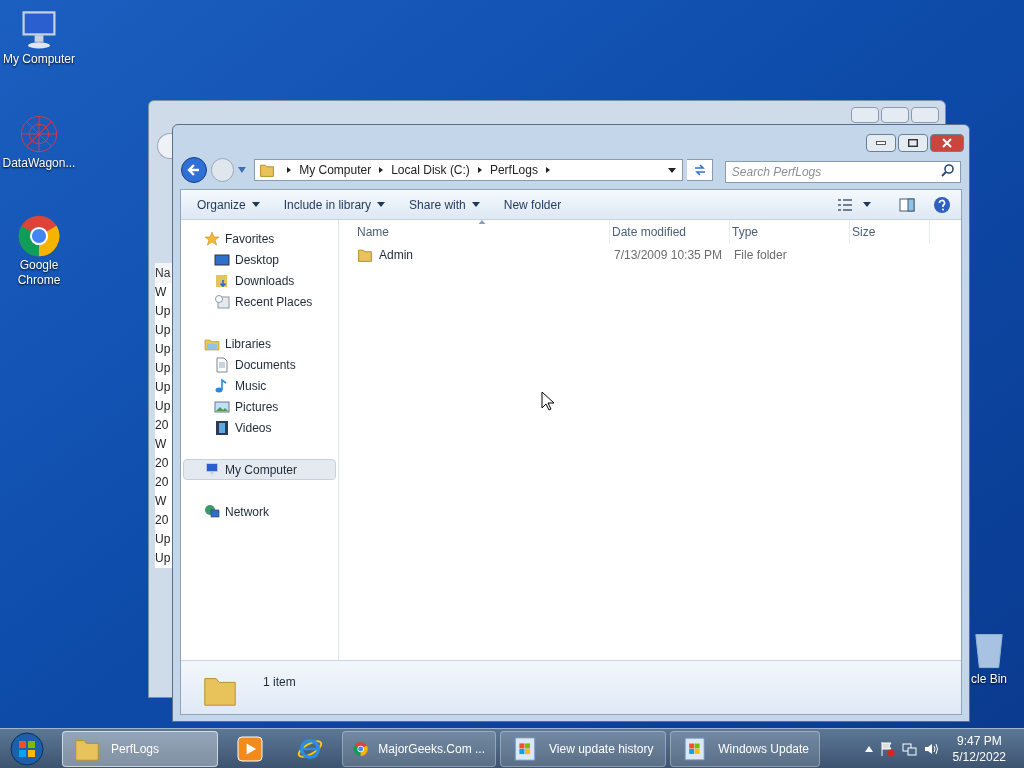 Image resolution: width=1024 pixels, height=768 pixels. I want to click on close-icon, so click(947, 143).